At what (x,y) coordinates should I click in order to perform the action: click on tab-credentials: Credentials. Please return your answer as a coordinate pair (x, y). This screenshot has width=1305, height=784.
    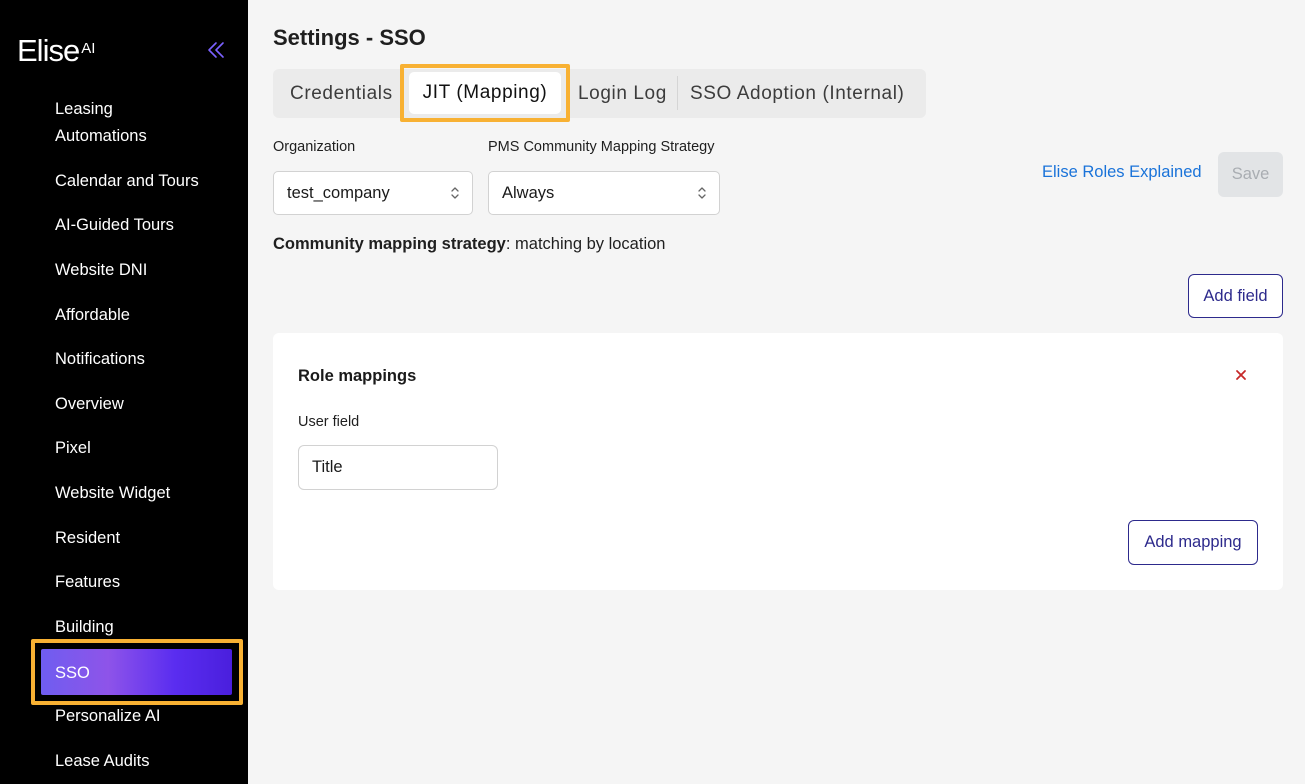
    Looking at the image, I should click on (341, 93).